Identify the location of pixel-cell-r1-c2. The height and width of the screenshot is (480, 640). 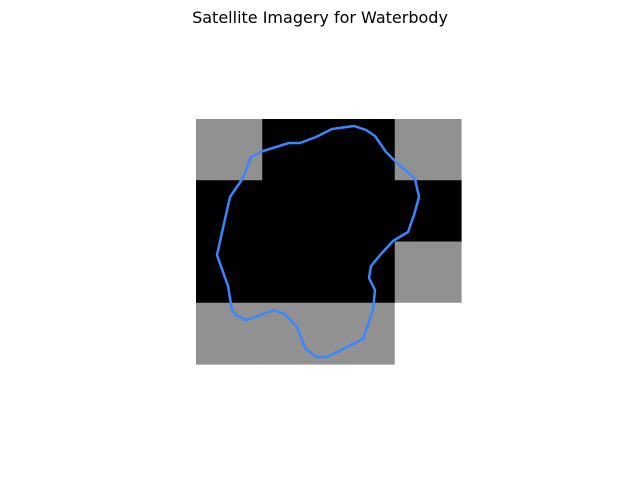
(362, 211).